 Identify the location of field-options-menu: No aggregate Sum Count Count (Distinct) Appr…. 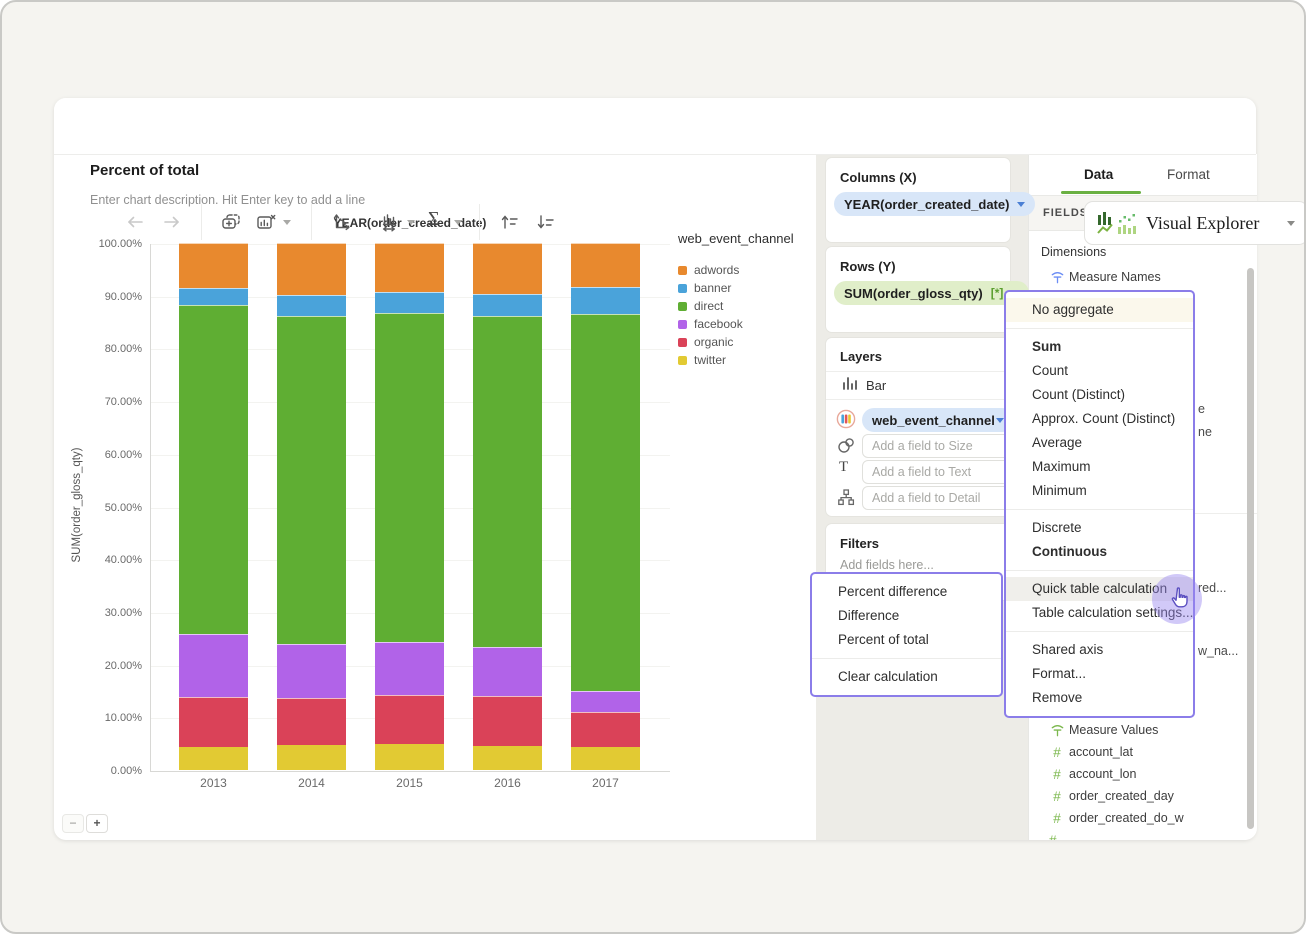
(1099, 504).